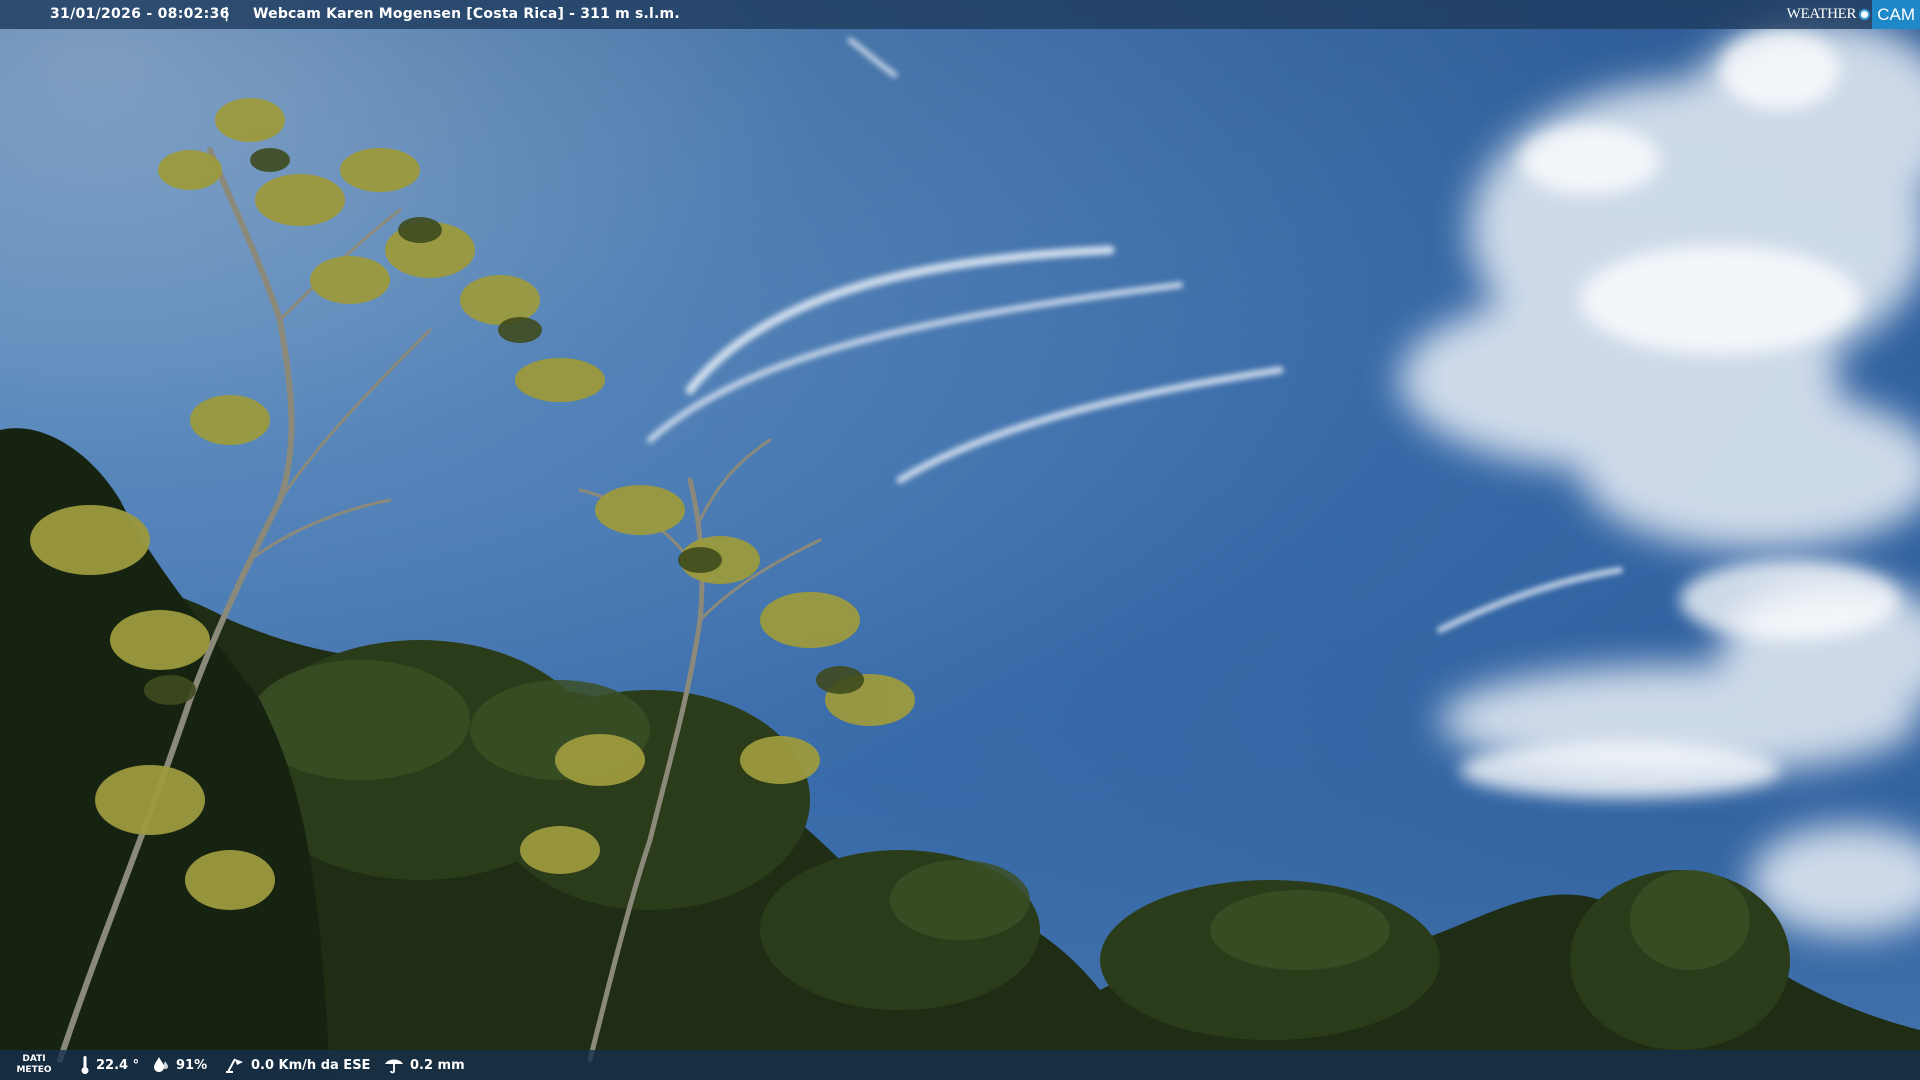 The width and height of the screenshot is (1920, 1080). I want to click on logo-word: WEATHER, so click(1821, 14).